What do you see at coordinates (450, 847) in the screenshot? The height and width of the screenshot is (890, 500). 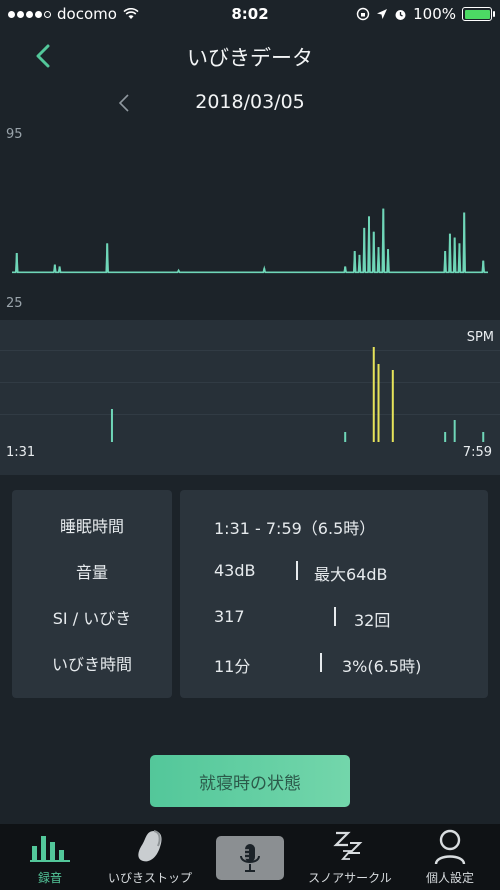 I see `person-icon` at bounding box center [450, 847].